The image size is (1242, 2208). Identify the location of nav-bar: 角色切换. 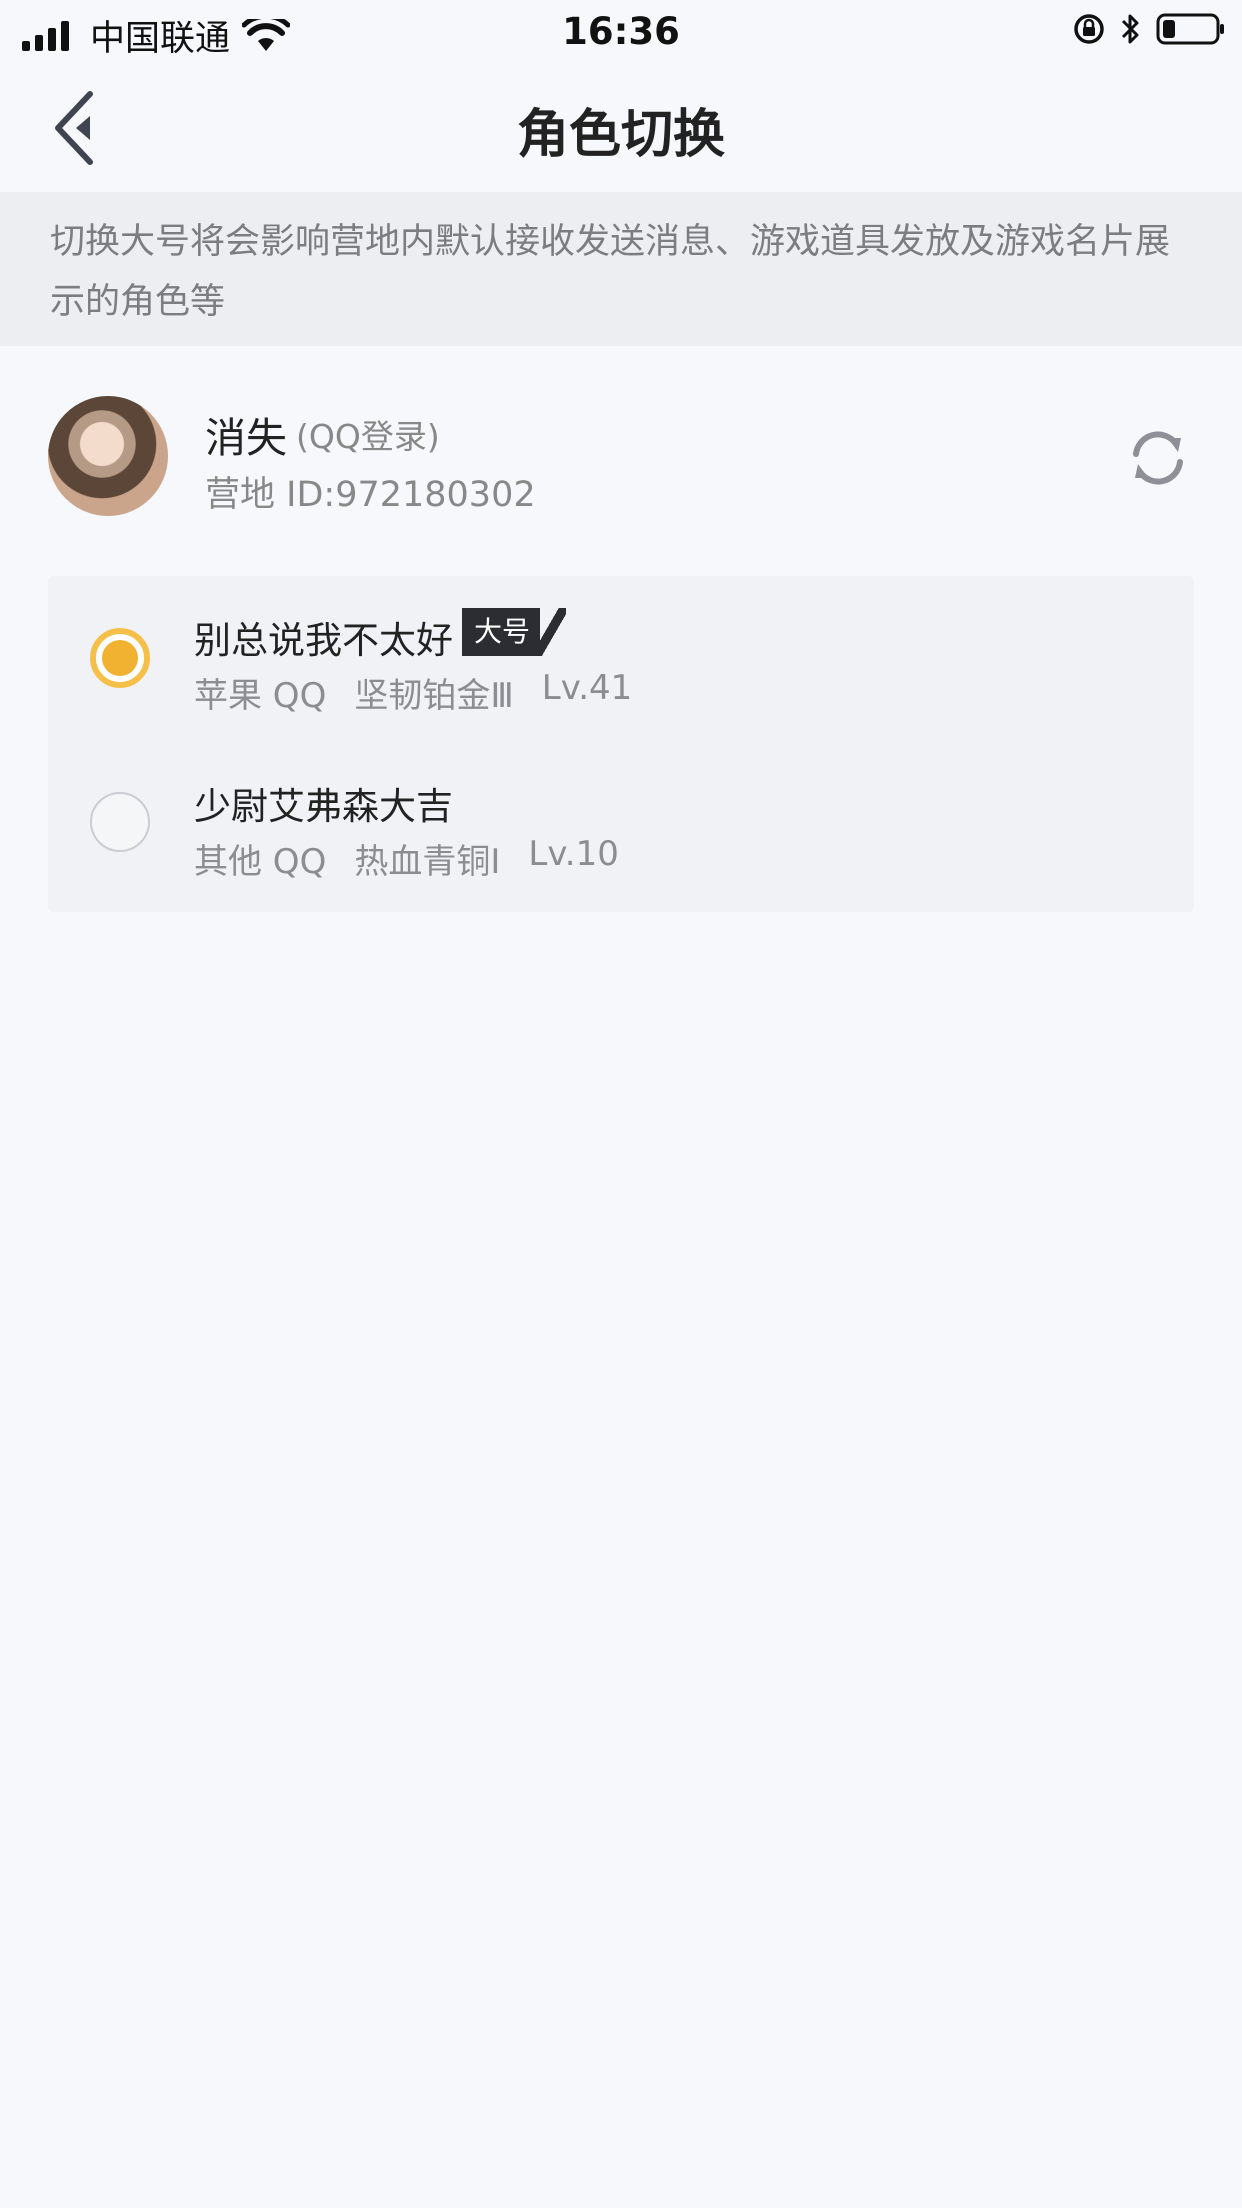
(621, 128).